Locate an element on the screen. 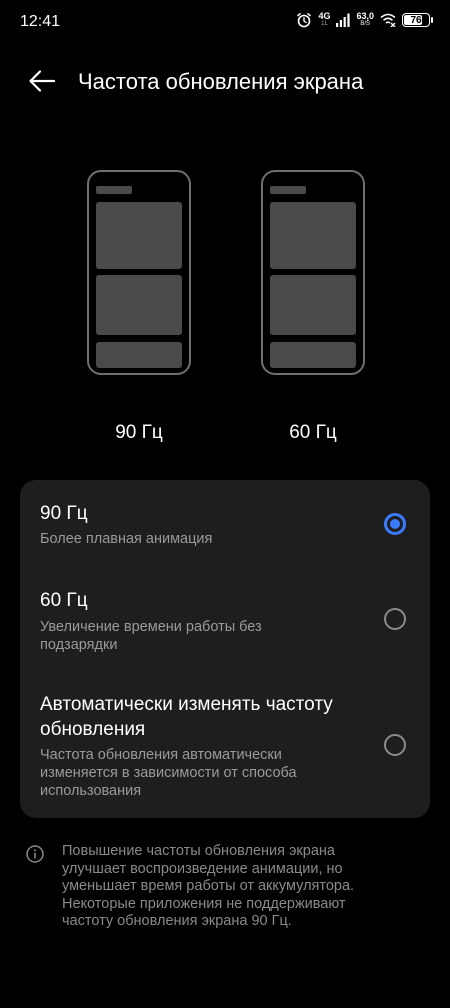 The width and height of the screenshot is (450, 1008). alarm-icon is located at coordinates (304, 20).